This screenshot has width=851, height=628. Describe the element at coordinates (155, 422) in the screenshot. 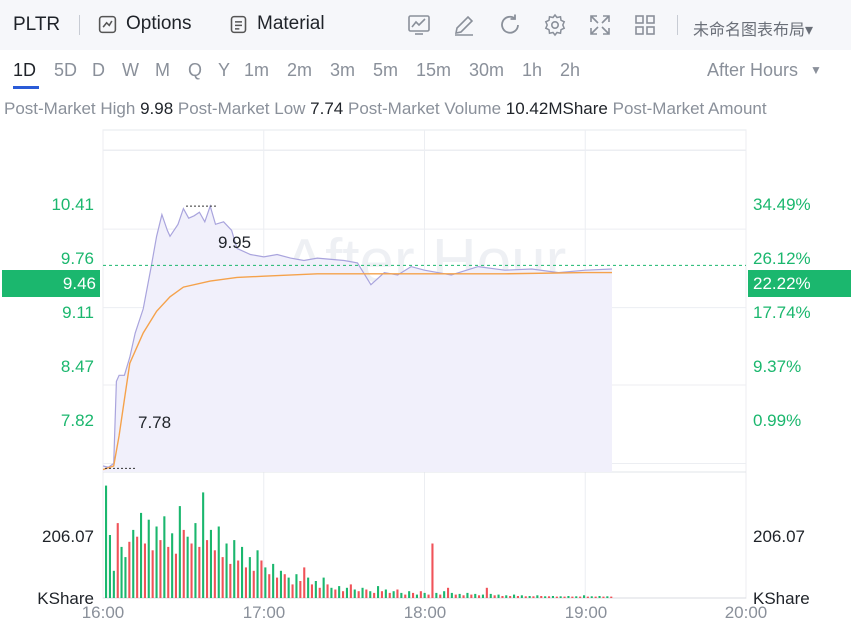

I see `low-annotation: 7.78` at that location.